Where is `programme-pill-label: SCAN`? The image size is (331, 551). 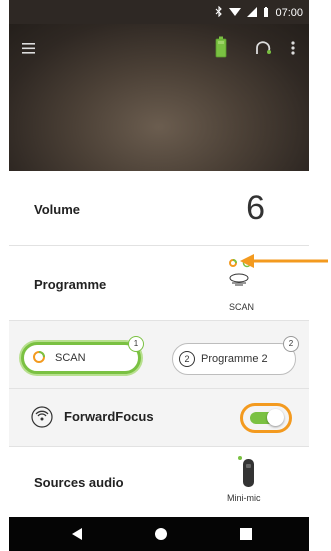
programme-pill-label: SCAN is located at coordinates (70, 358).